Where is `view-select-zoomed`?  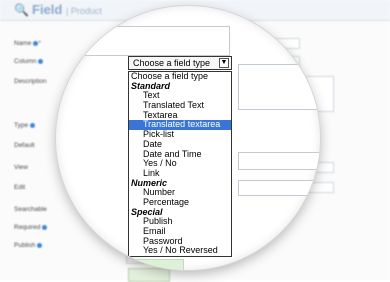
view-select-zoomed is located at coordinates (279, 188).